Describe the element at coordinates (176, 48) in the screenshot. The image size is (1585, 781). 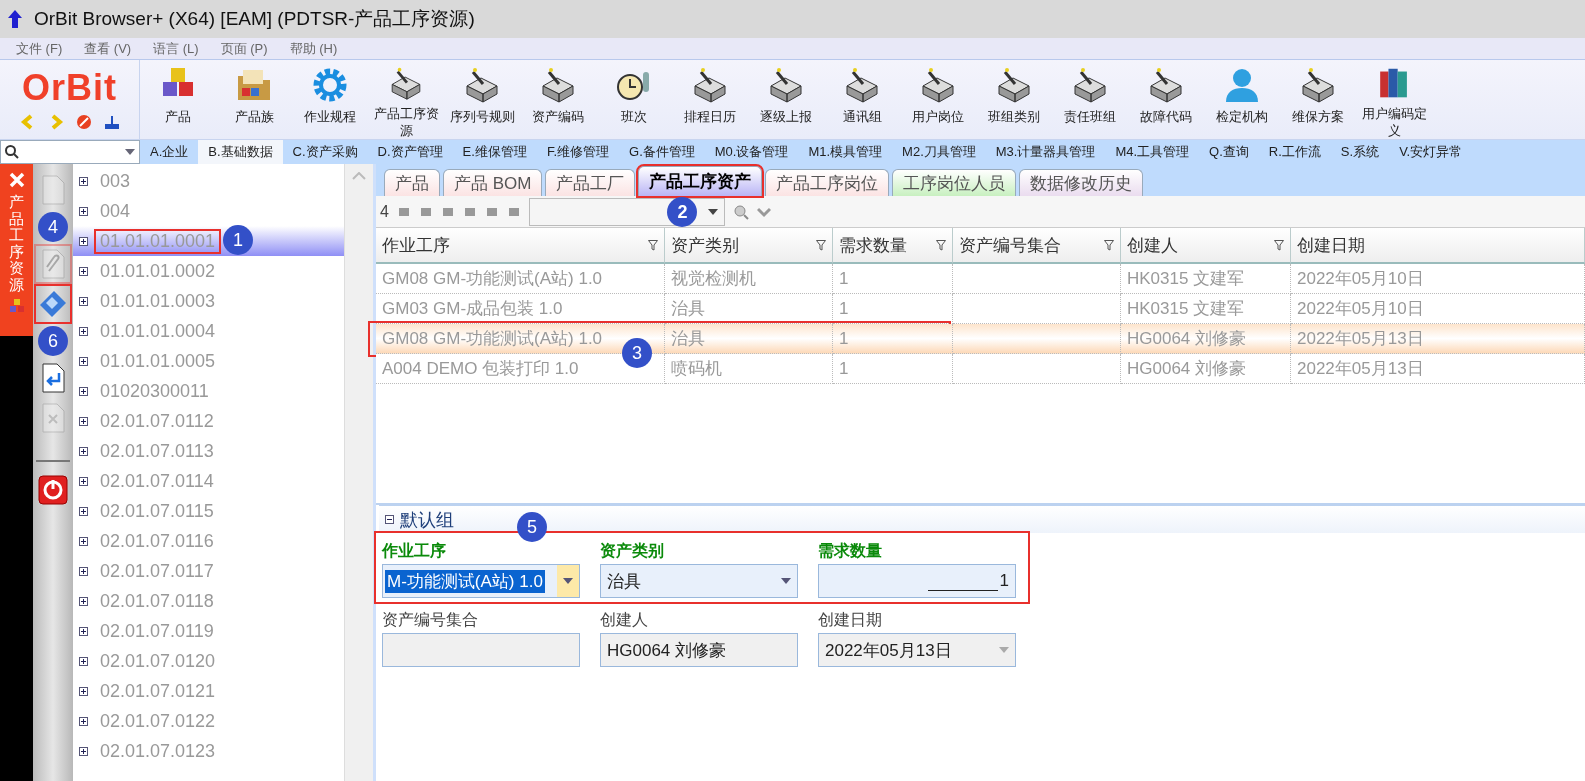
I see `menu-item: 语言 (L)` at that location.